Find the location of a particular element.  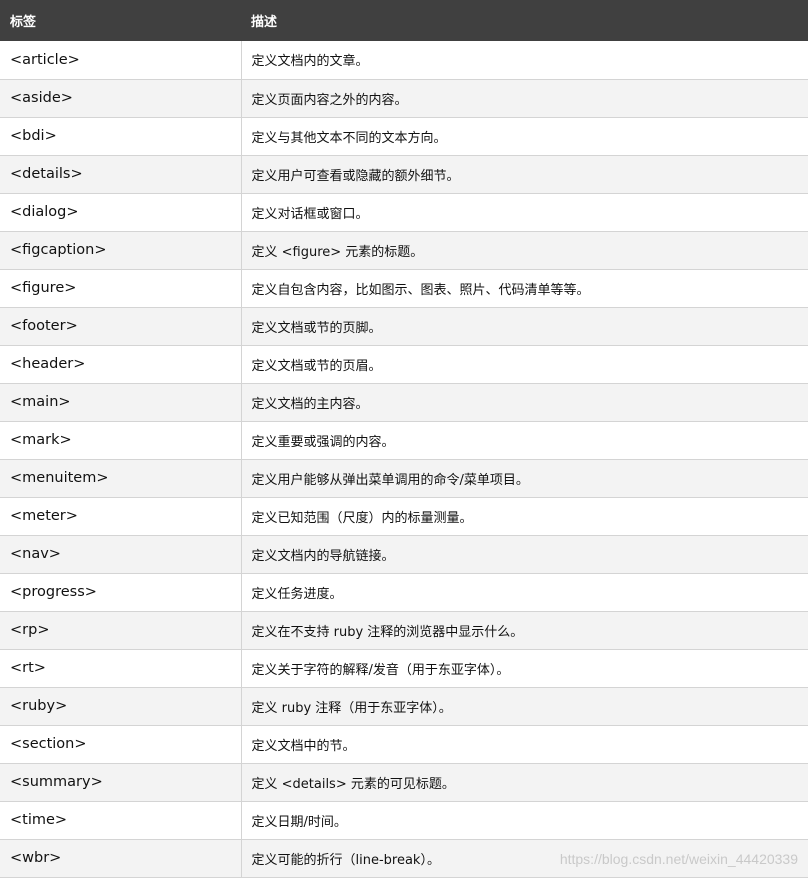

tag-cell: <ruby> is located at coordinates (121, 706).